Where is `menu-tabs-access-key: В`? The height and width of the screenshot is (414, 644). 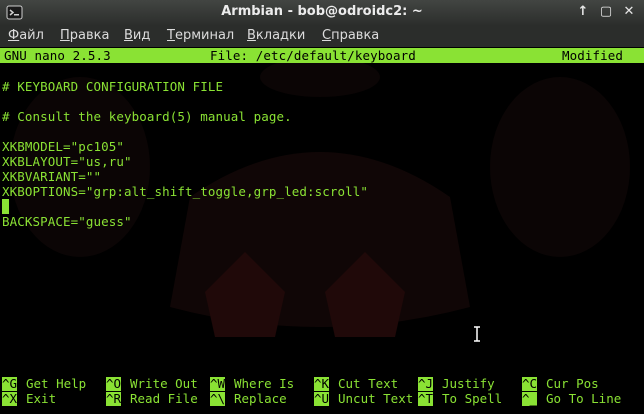 menu-tabs-access-key: В is located at coordinates (251, 35).